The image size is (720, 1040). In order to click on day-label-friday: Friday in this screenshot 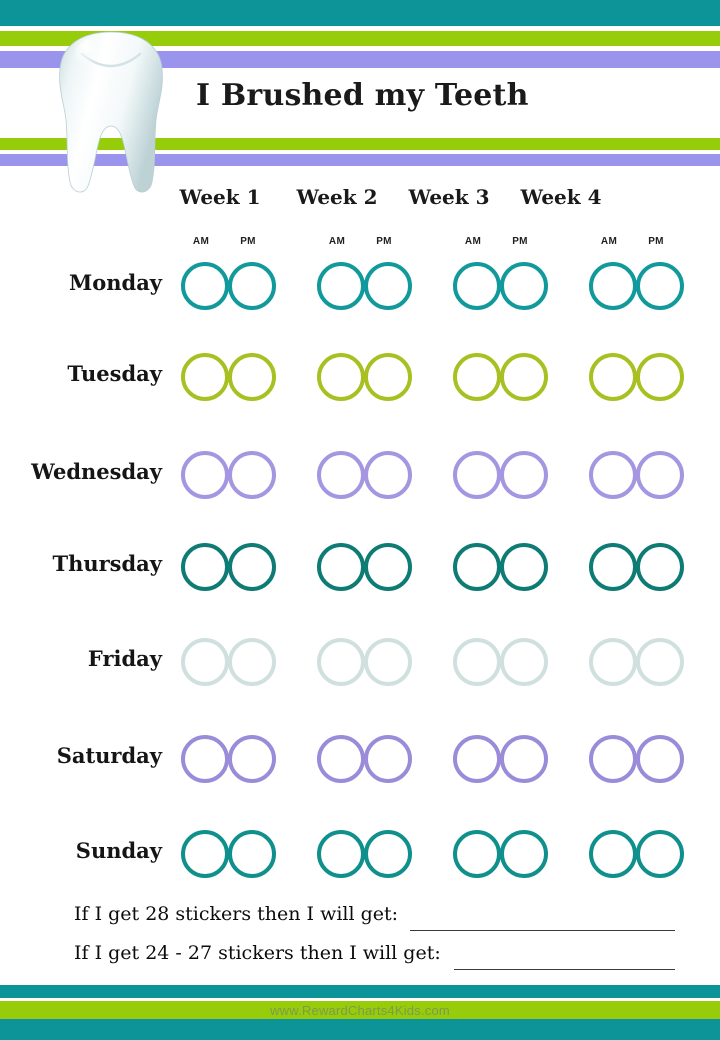, I will do `click(124, 658)`.